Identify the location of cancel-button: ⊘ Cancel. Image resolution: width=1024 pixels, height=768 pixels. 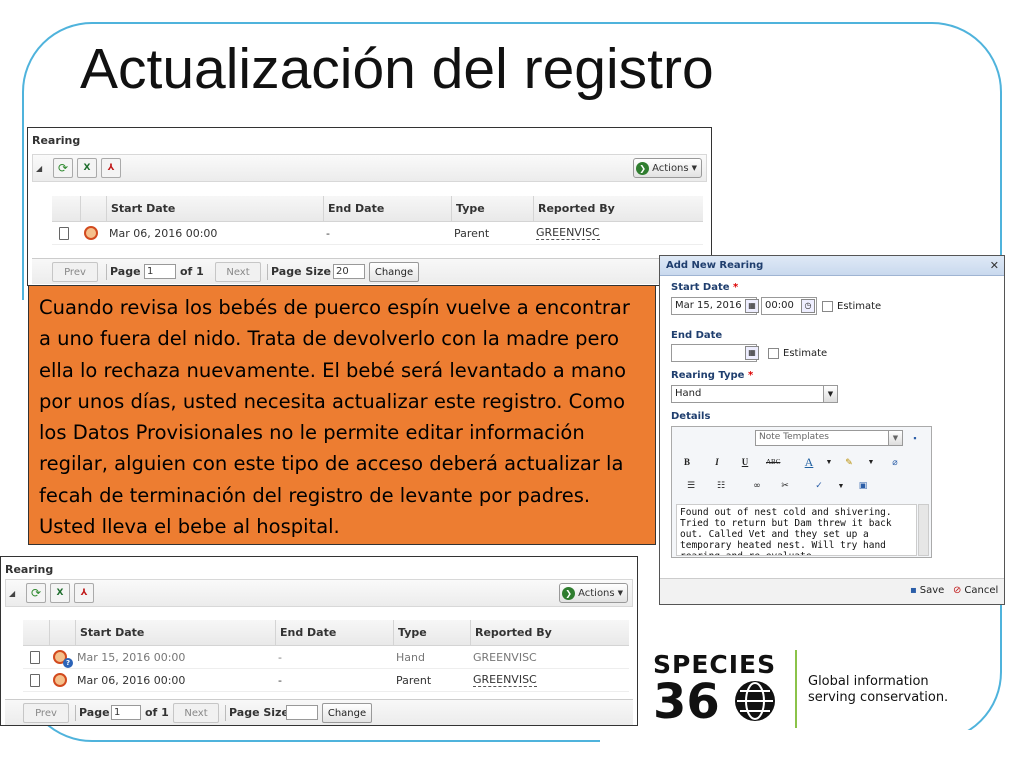
(975, 590).